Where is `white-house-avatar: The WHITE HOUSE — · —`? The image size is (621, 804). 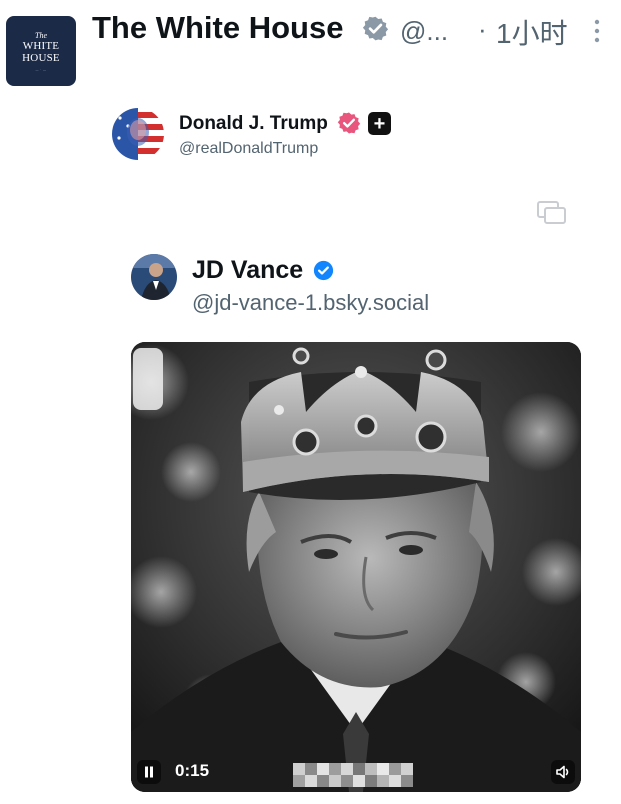 white-house-avatar: The WHITE HOUSE — · — is located at coordinates (41, 51).